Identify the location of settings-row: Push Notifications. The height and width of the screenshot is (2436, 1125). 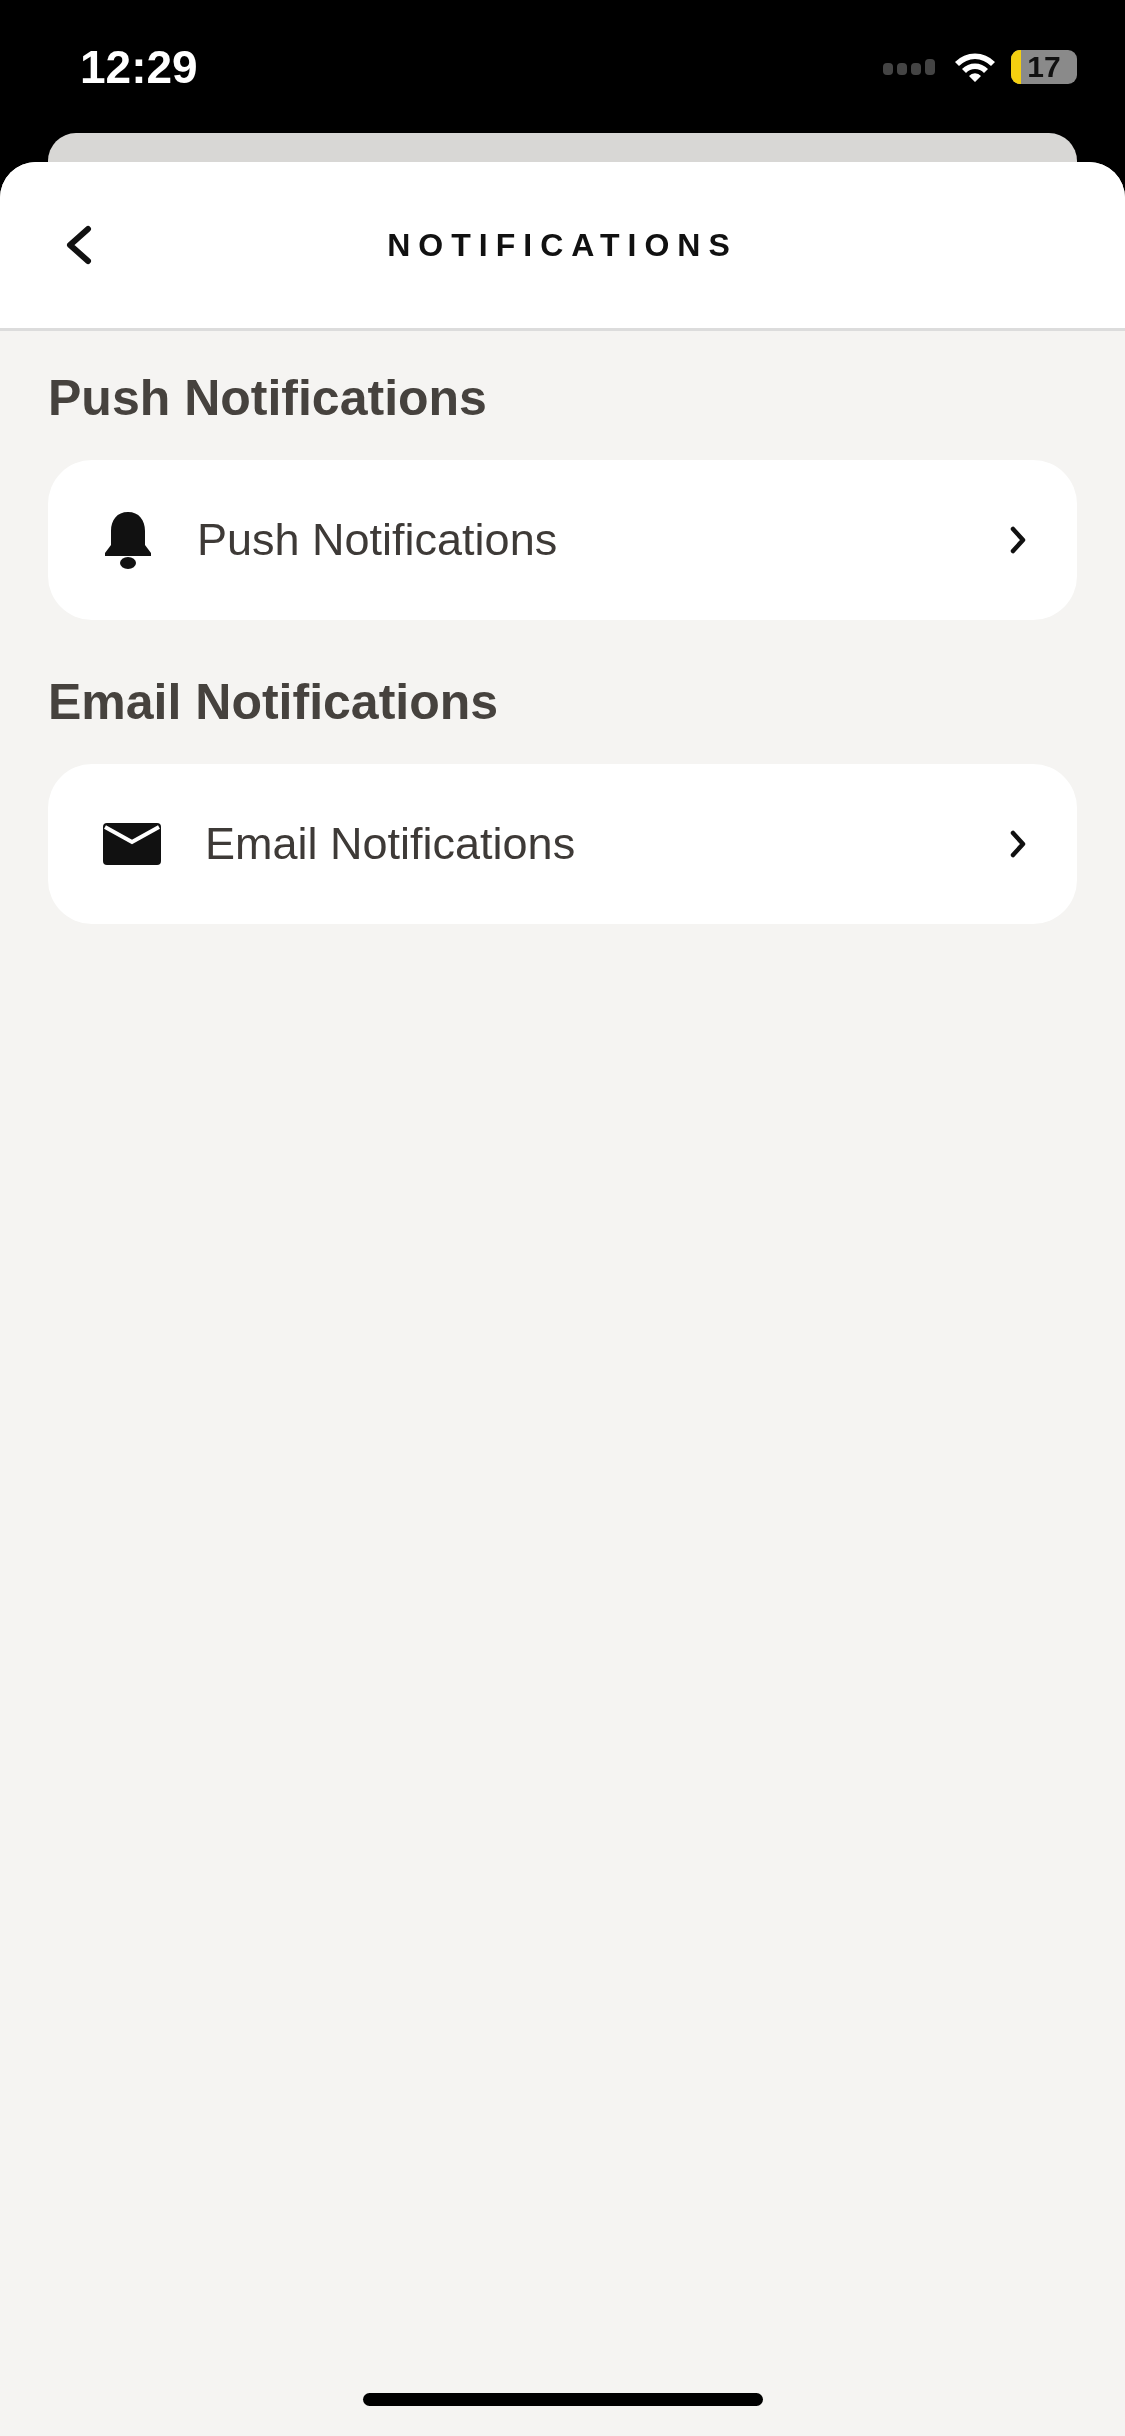
(562, 540).